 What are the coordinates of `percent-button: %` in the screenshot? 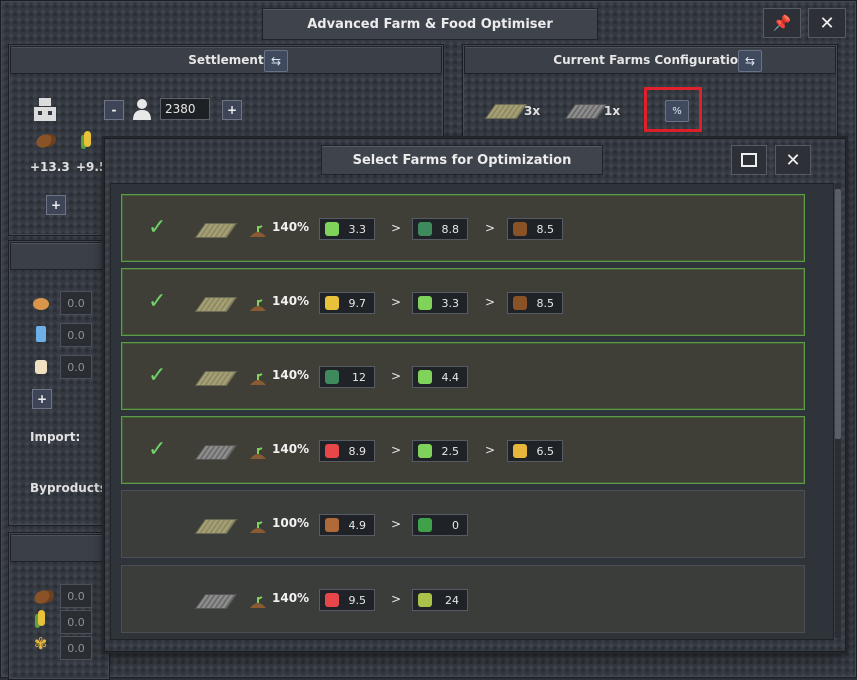 It's located at (677, 111).